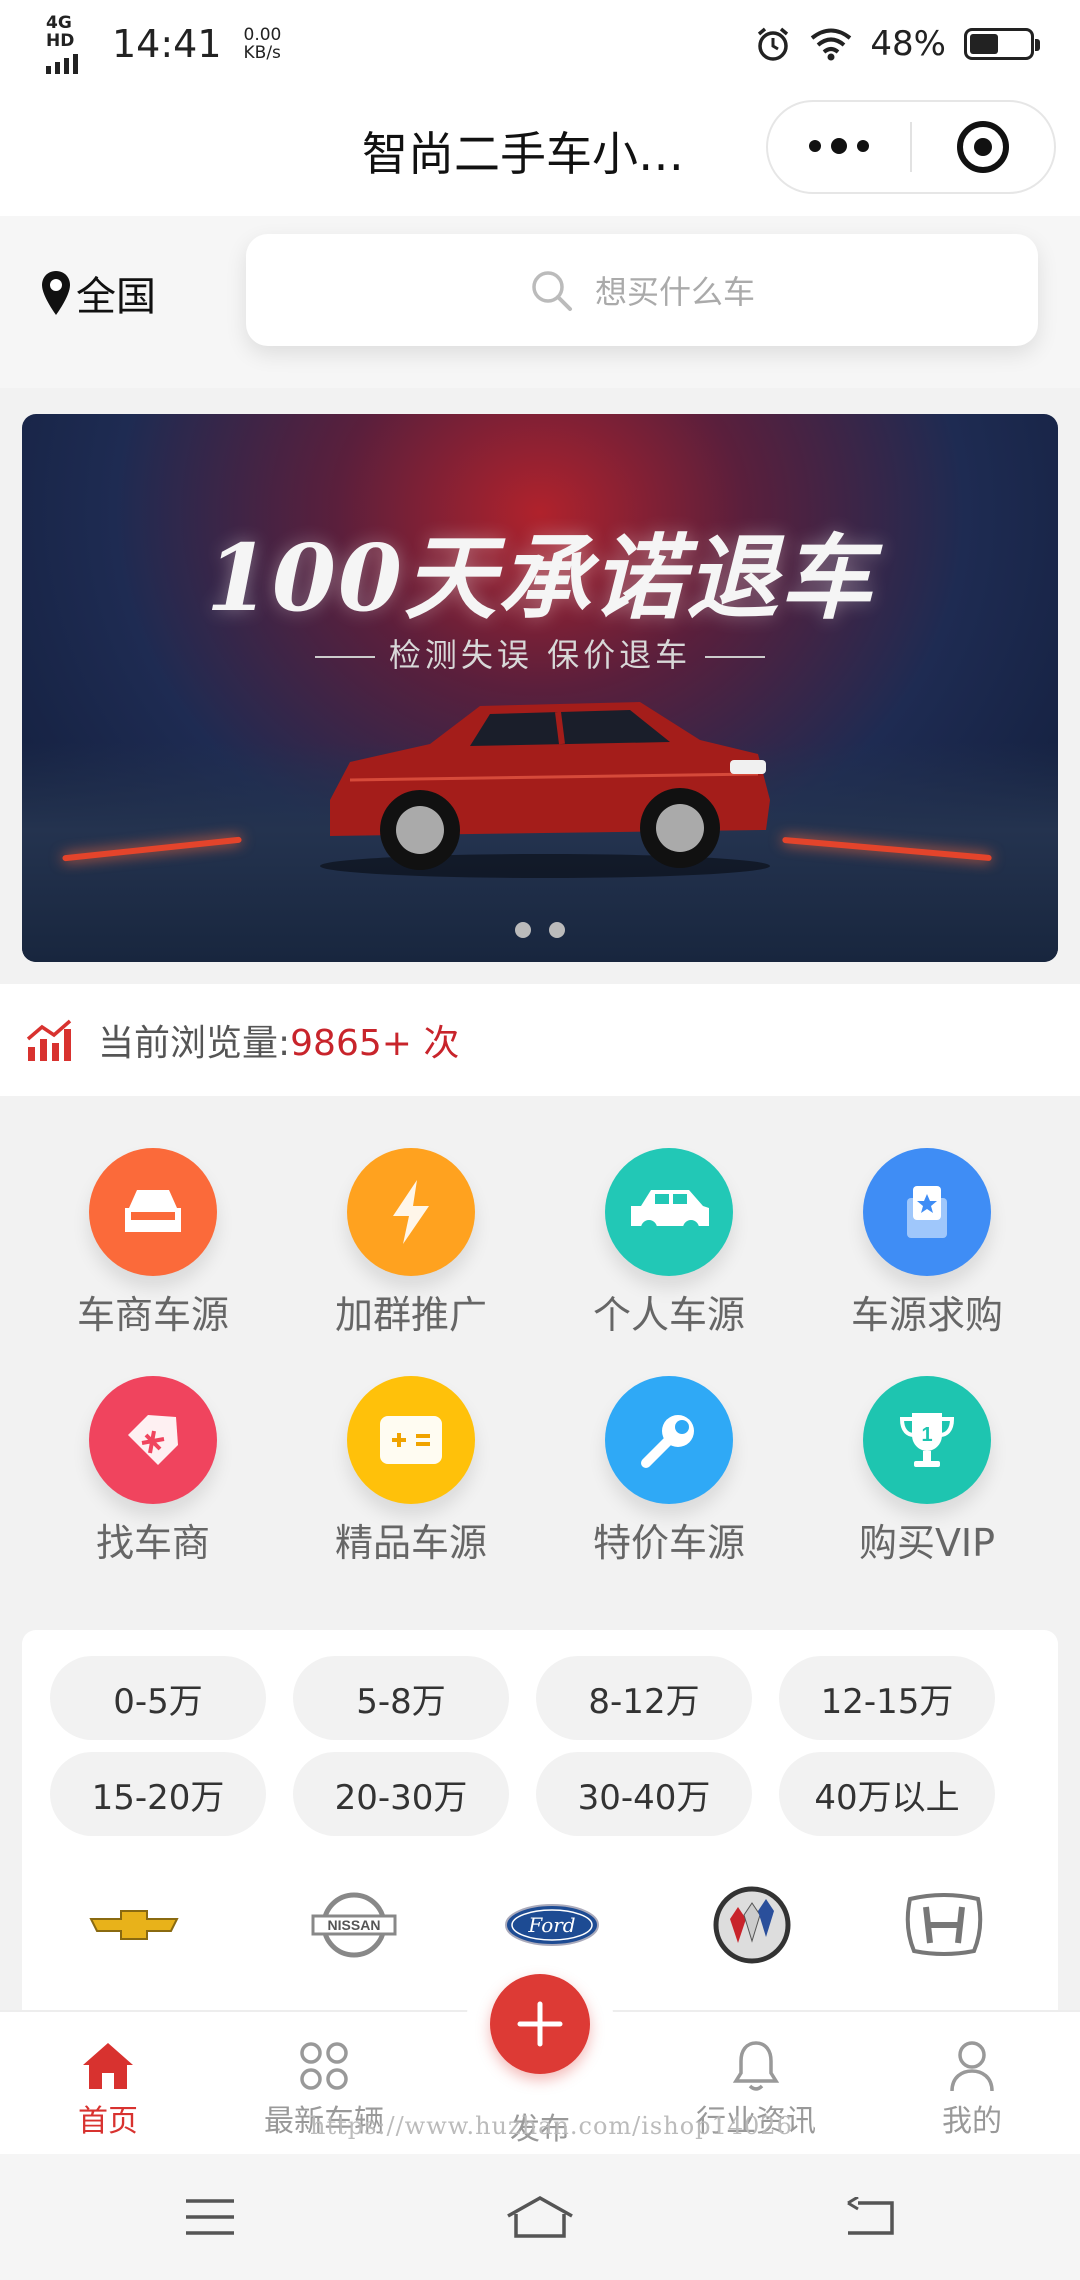  I want to click on plus-icon, so click(540, 2024).